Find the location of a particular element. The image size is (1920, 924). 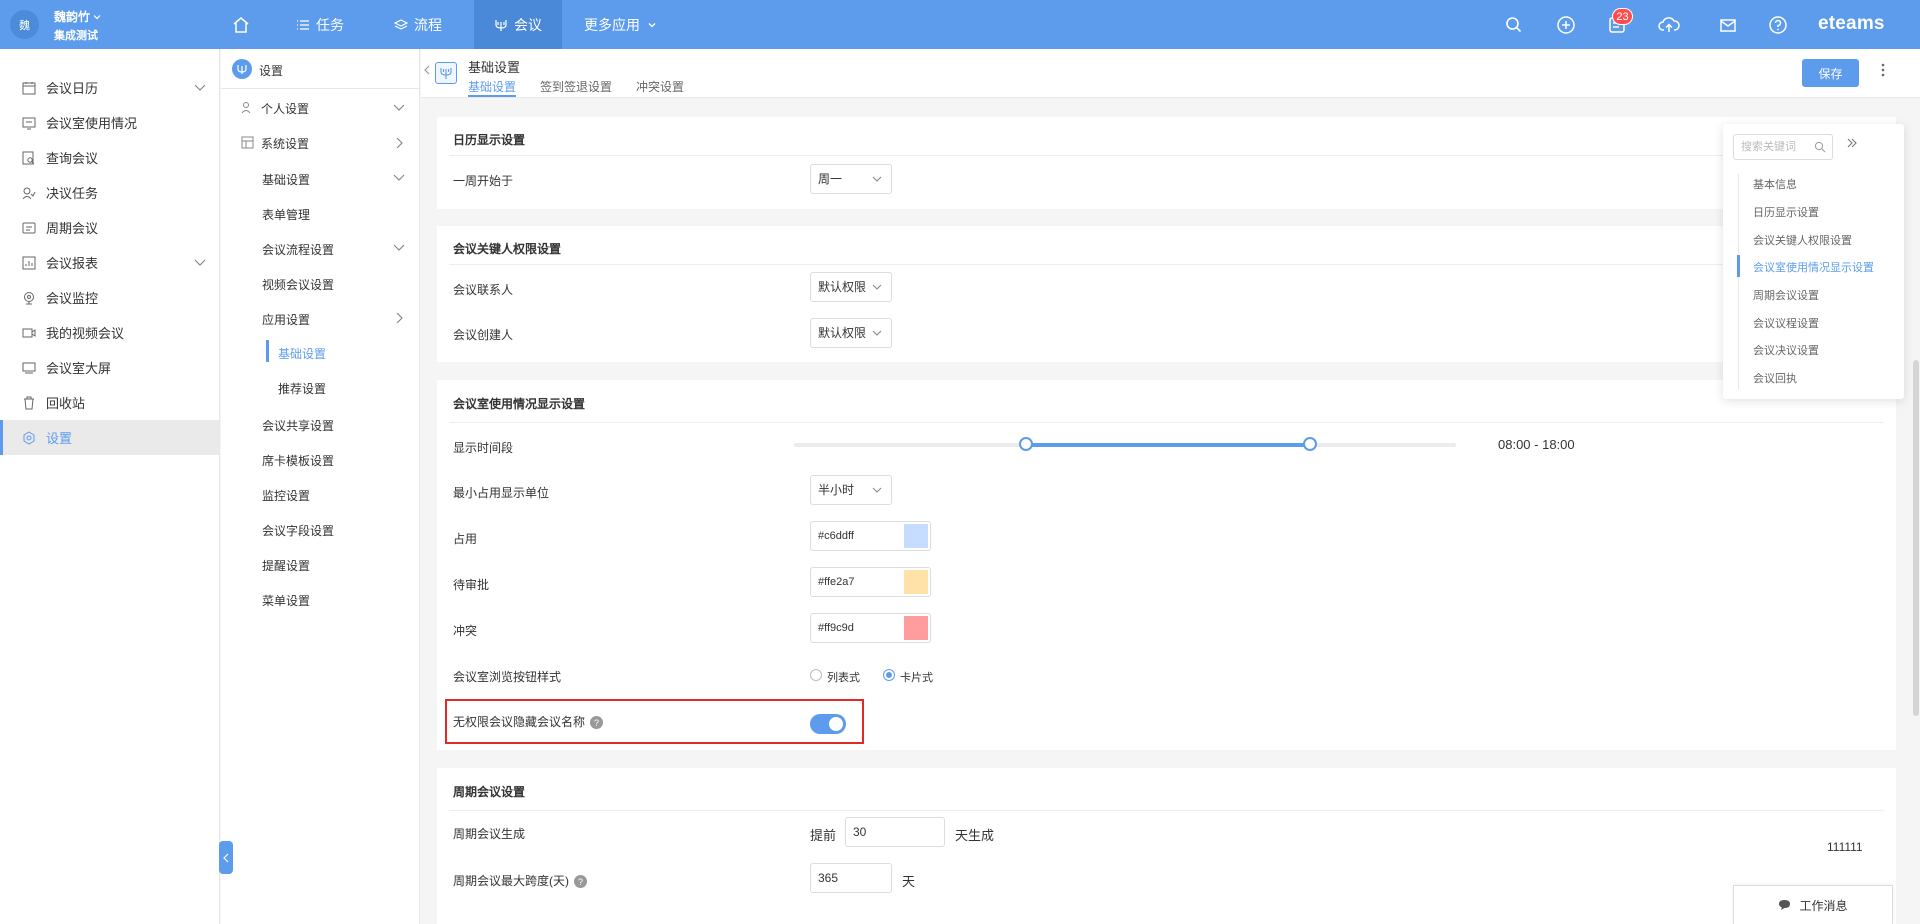

avatar: 魏 is located at coordinates (24, 24).